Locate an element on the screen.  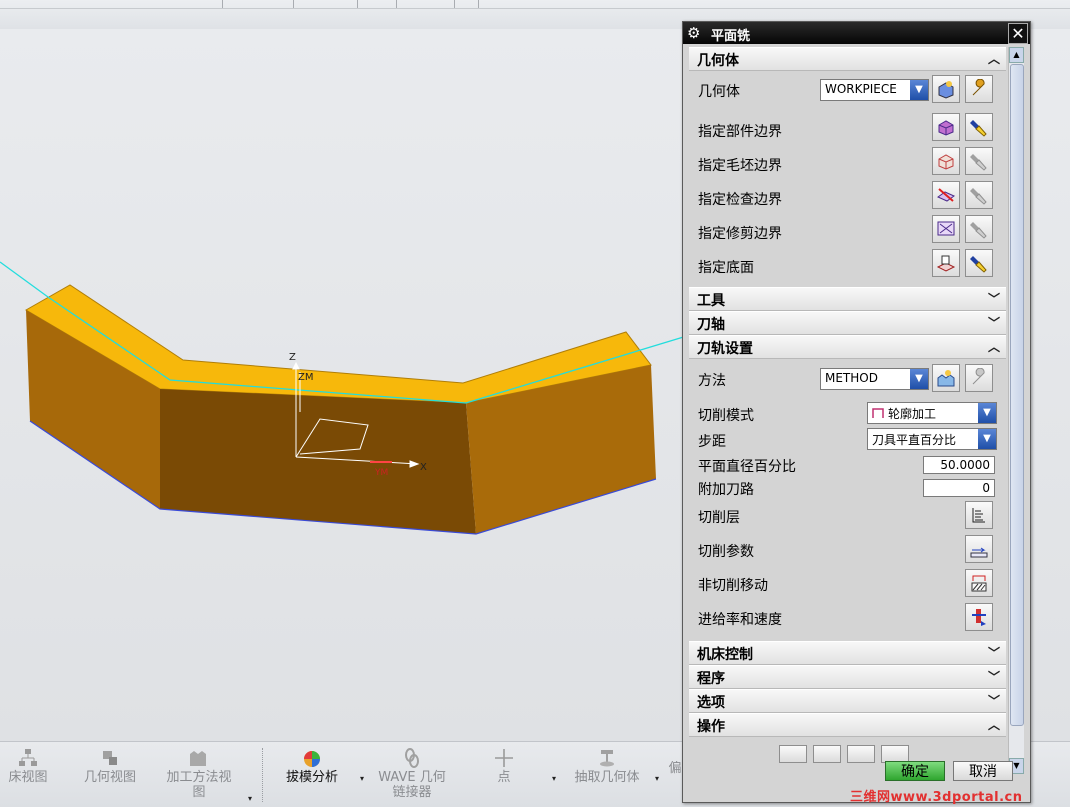
method-select: METHOD ▼ is located at coordinates (874, 379).